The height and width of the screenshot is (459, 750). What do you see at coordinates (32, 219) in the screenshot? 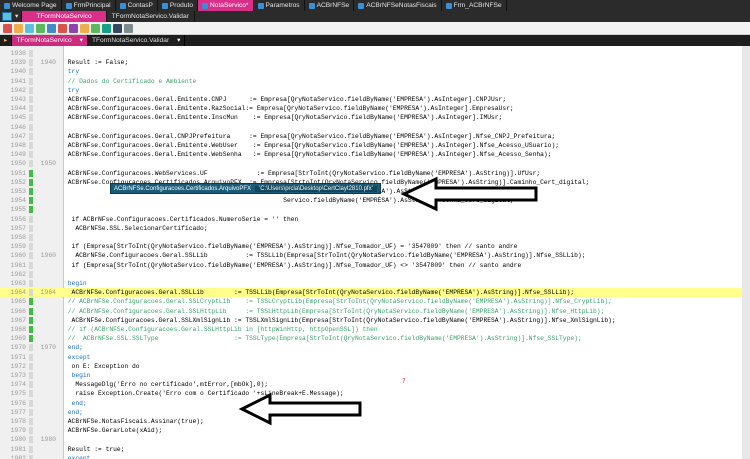
I see `gutter-line: 1956` at bounding box center [32, 219].